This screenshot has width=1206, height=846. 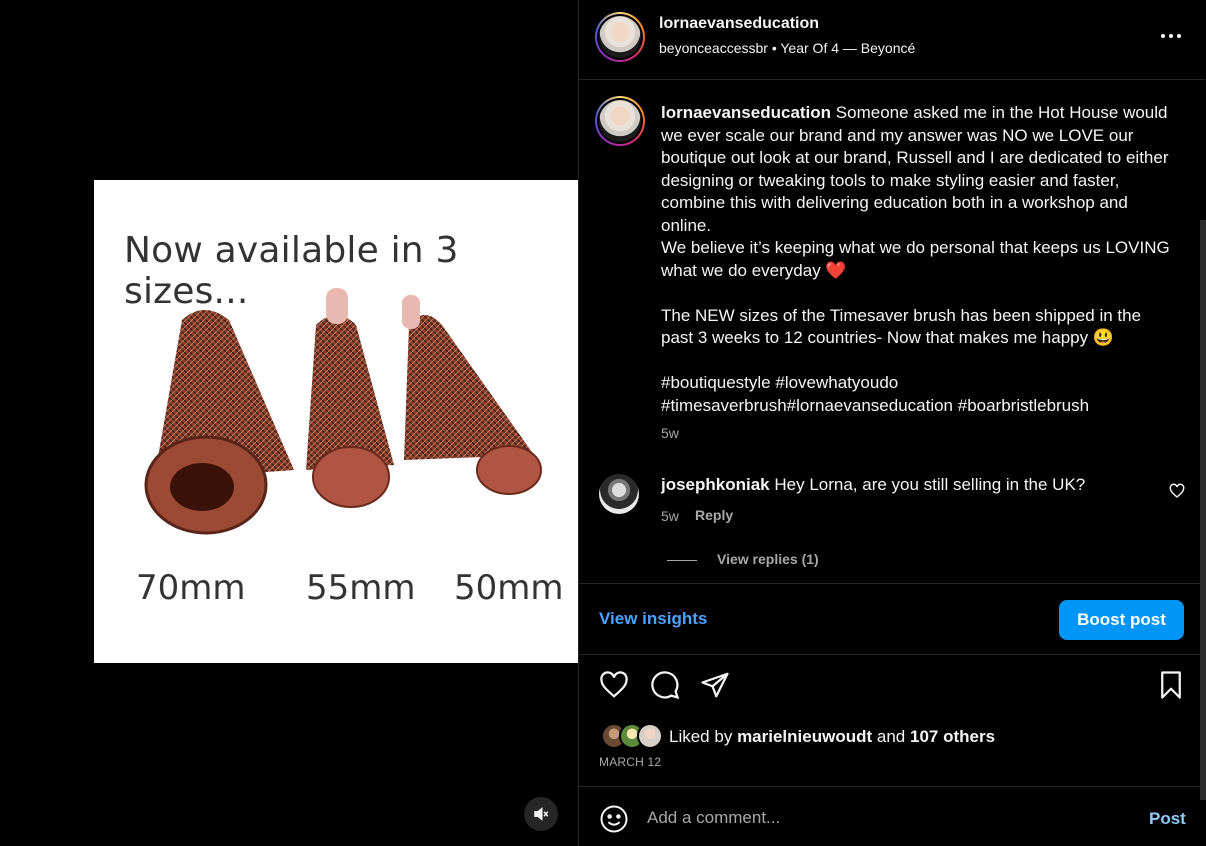 I want to click on more-options-button, so click(x=1171, y=36).